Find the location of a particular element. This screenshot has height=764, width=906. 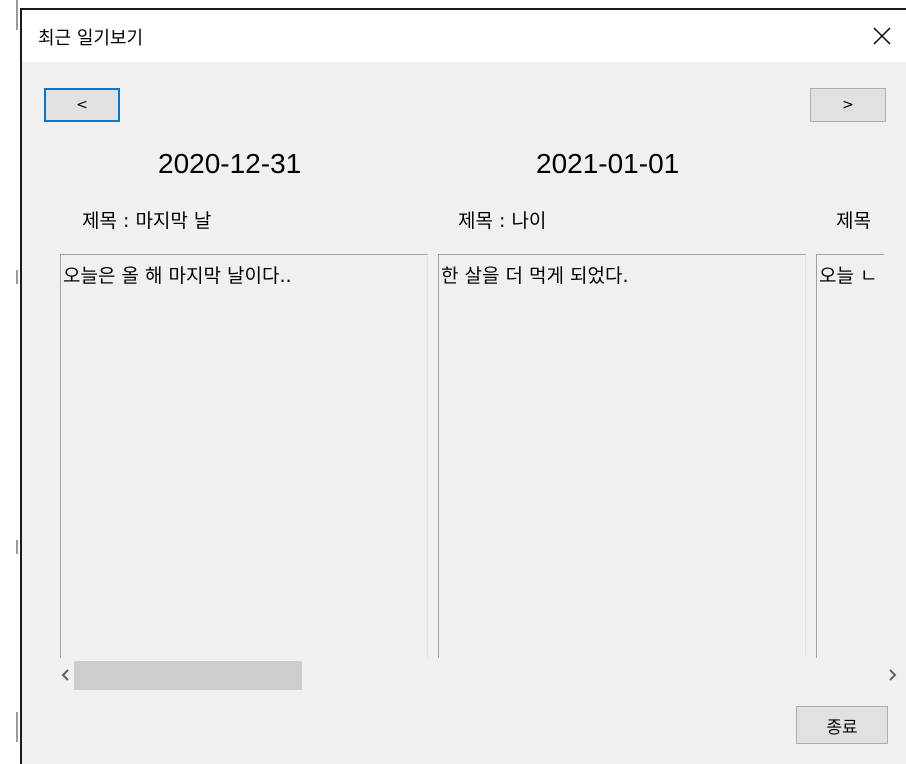

entry-title-label: 제목 : 마지막 날 is located at coordinates (147, 221).